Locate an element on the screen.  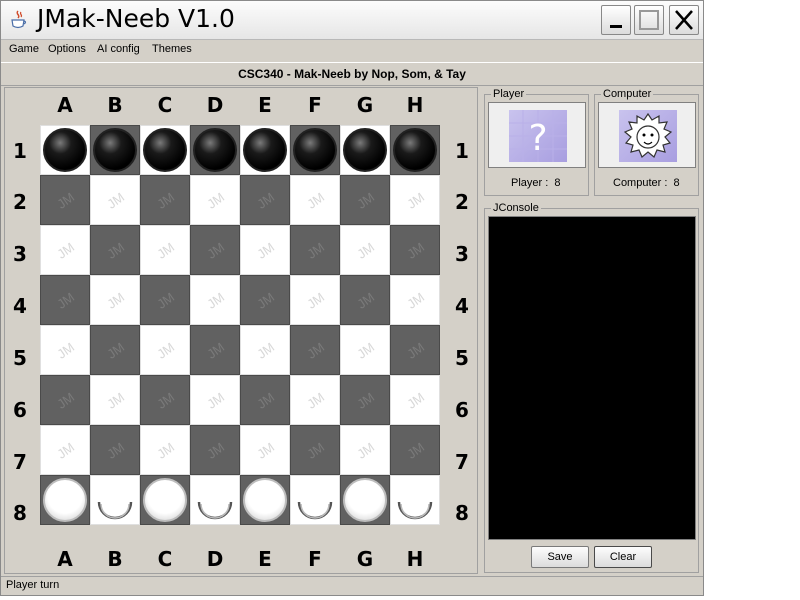
board-cell-h2: JM is located at coordinates (415, 200).